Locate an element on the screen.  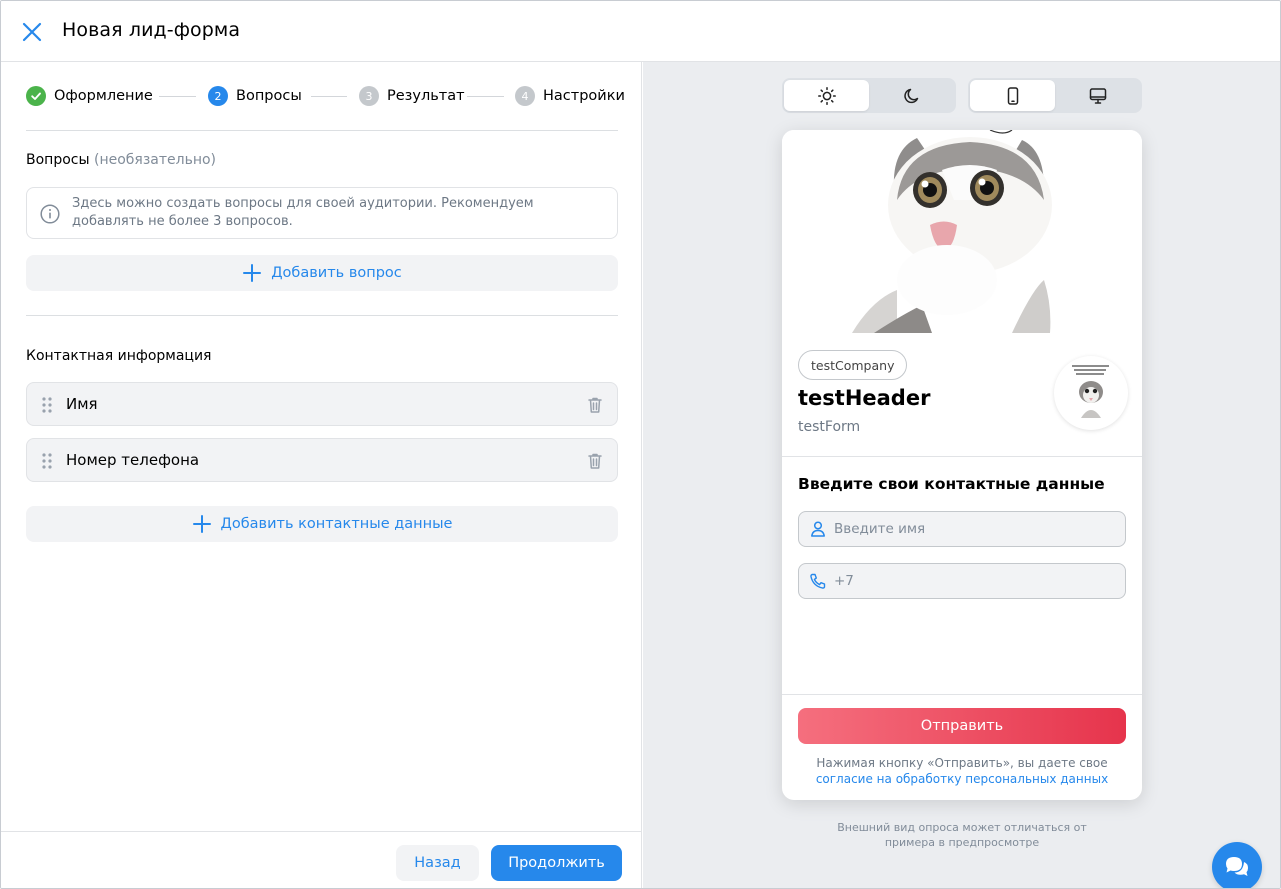
chat-button is located at coordinates (1237, 865).